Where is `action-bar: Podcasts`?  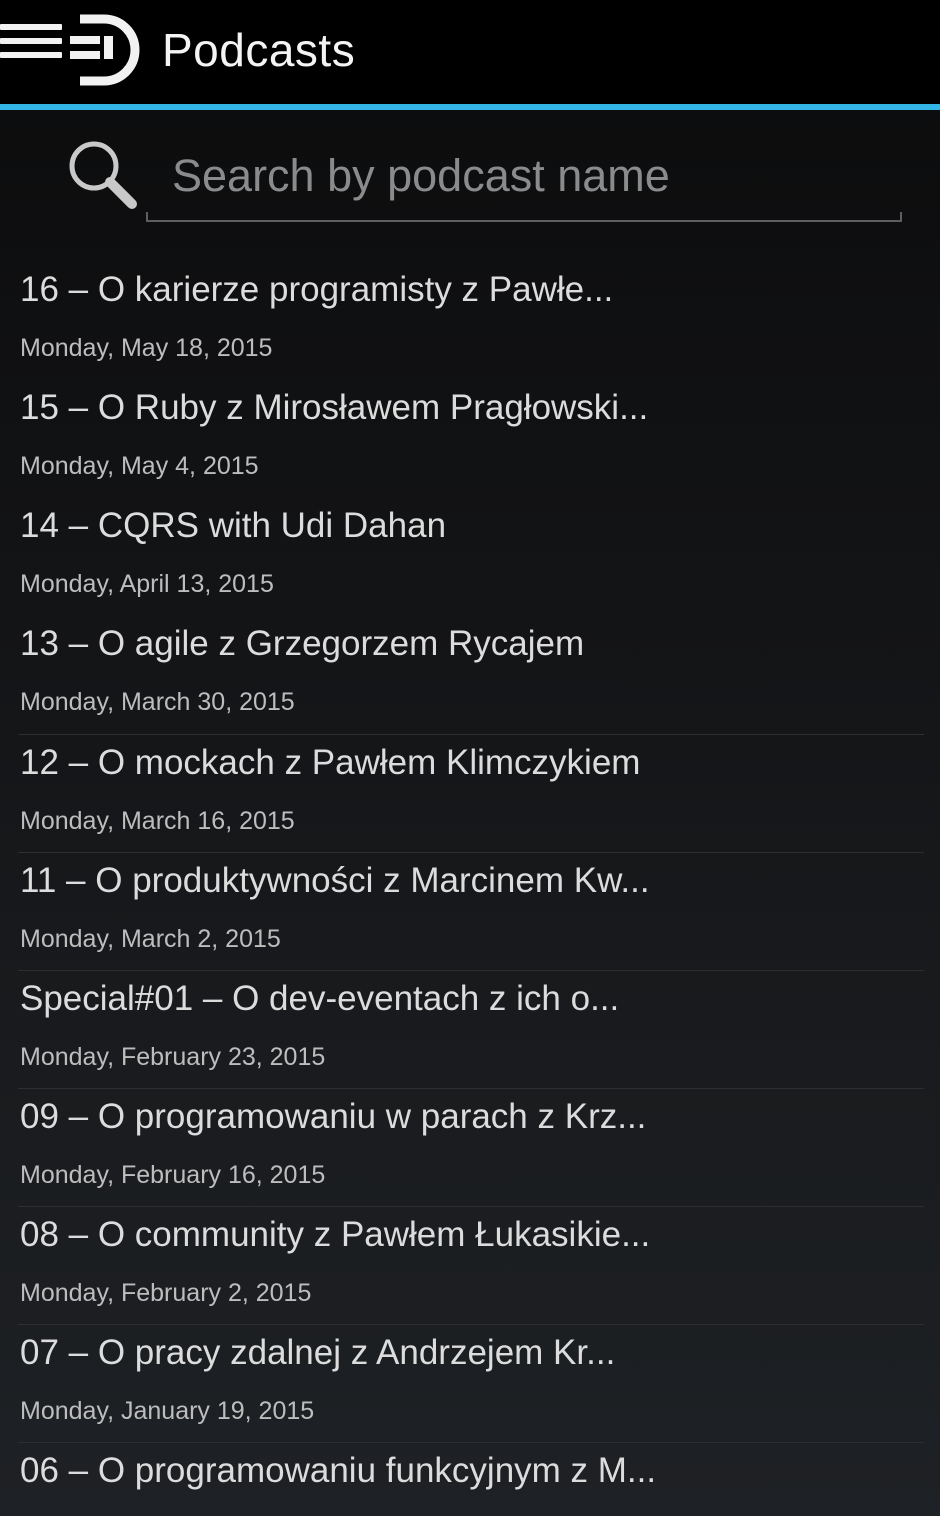 action-bar: Podcasts is located at coordinates (470, 52).